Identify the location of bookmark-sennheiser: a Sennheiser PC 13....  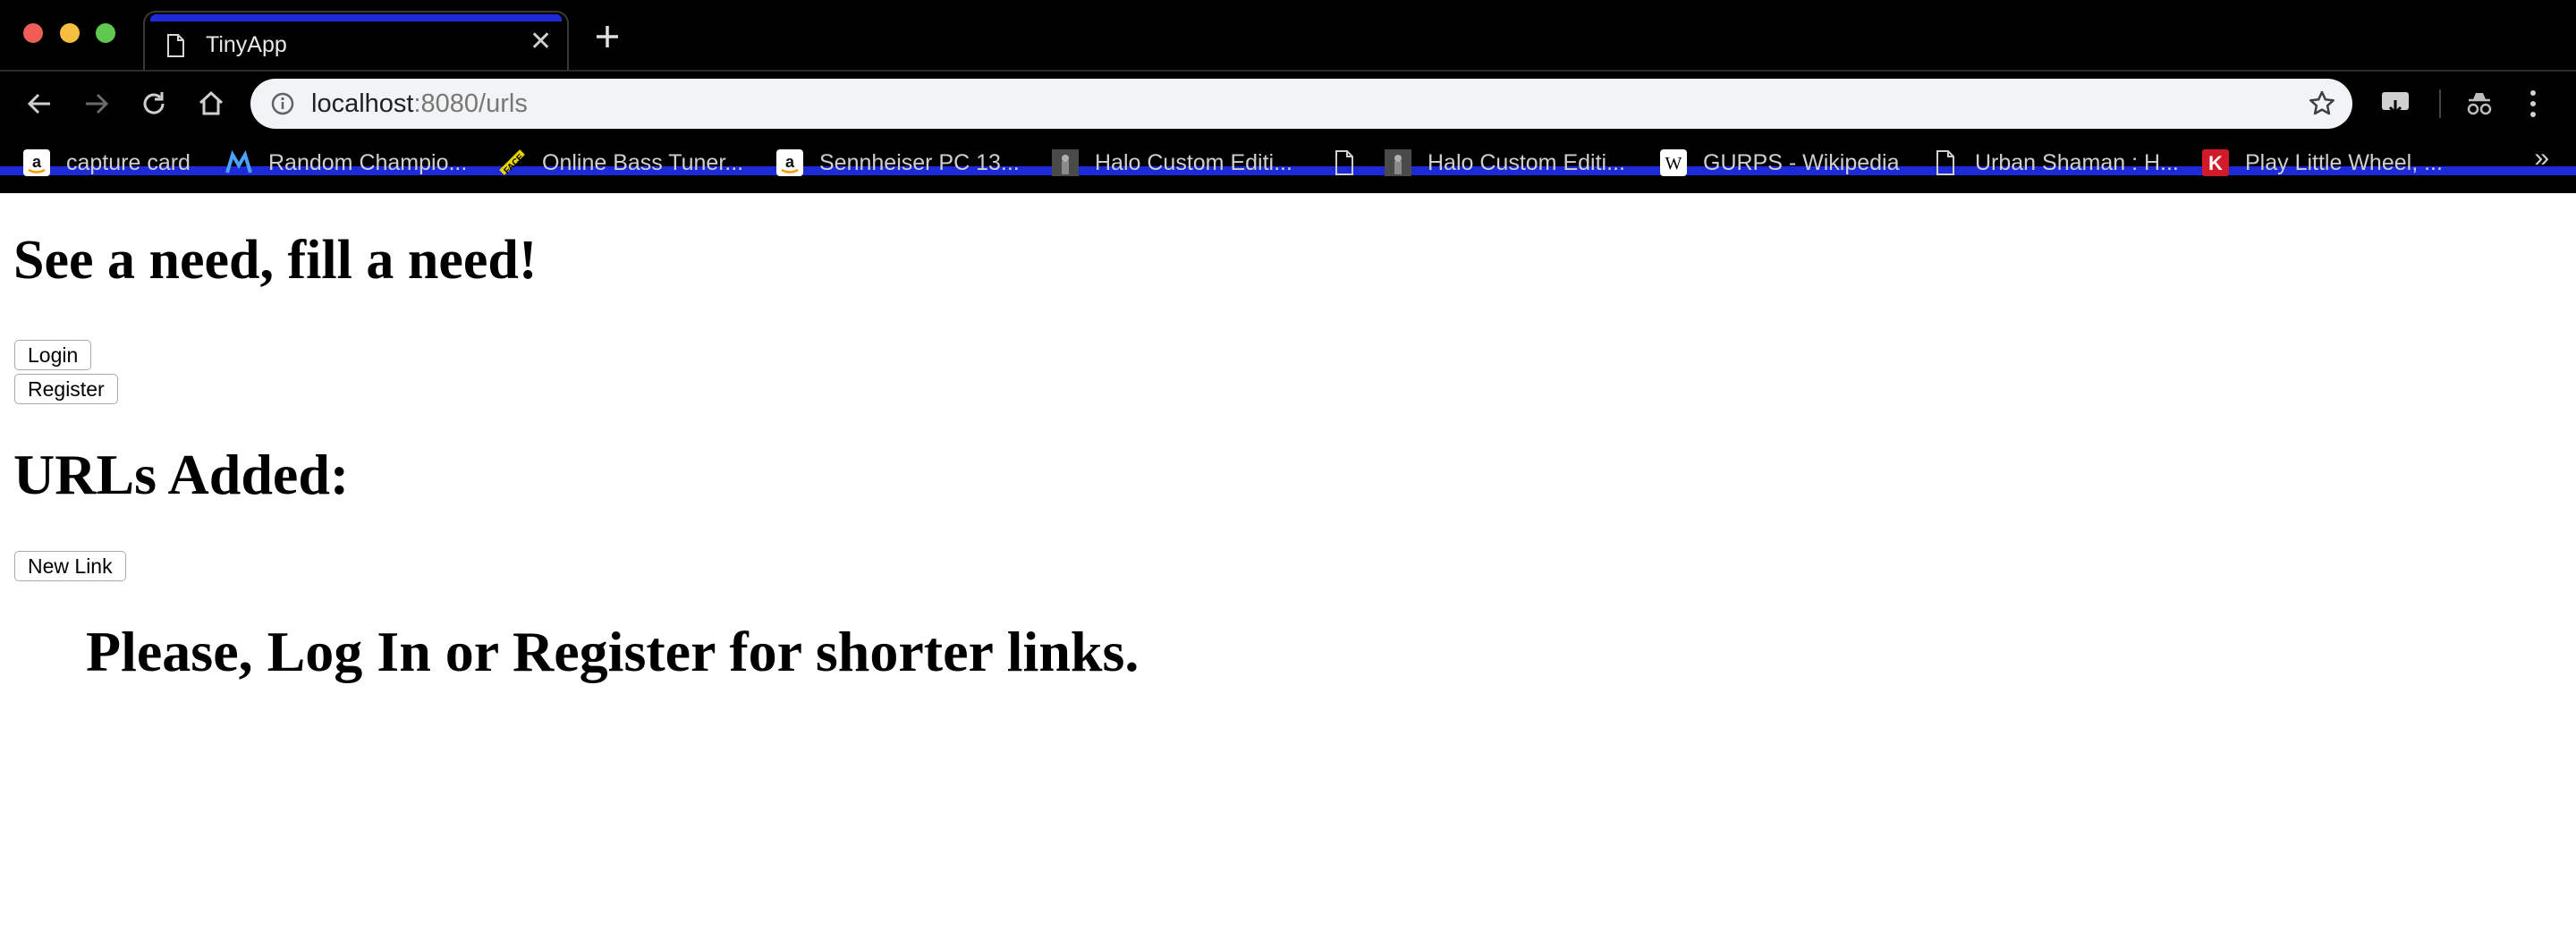
(898, 163).